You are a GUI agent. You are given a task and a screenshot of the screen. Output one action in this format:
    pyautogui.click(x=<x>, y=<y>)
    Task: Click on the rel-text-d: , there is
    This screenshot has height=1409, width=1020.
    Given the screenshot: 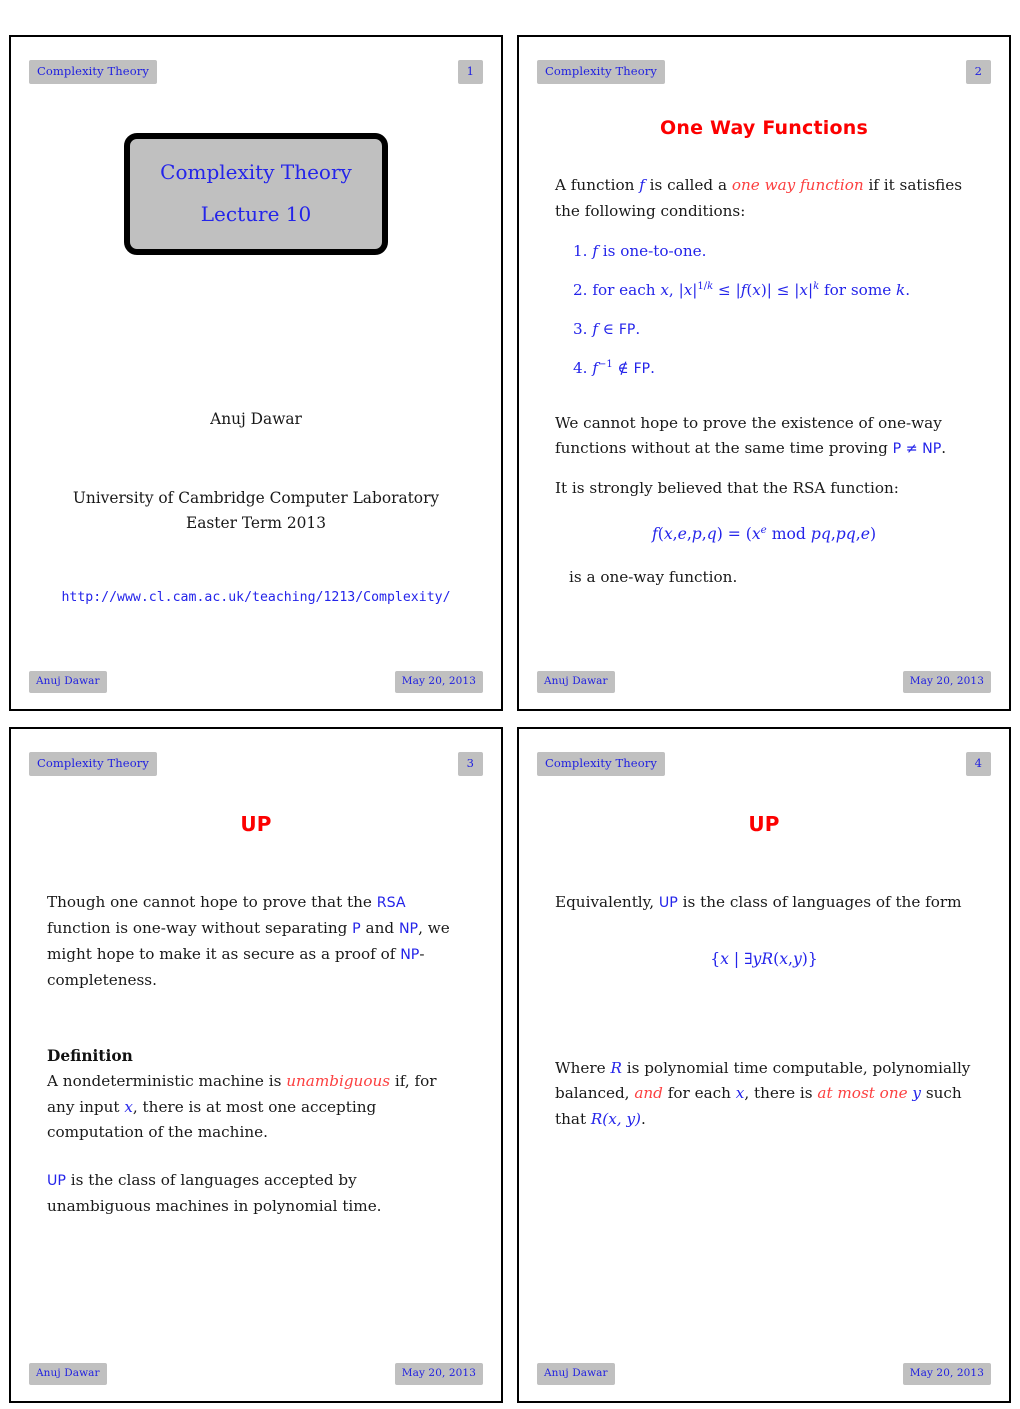 What is the action you would take?
    pyautogui.click(x=781, y=1093)
    